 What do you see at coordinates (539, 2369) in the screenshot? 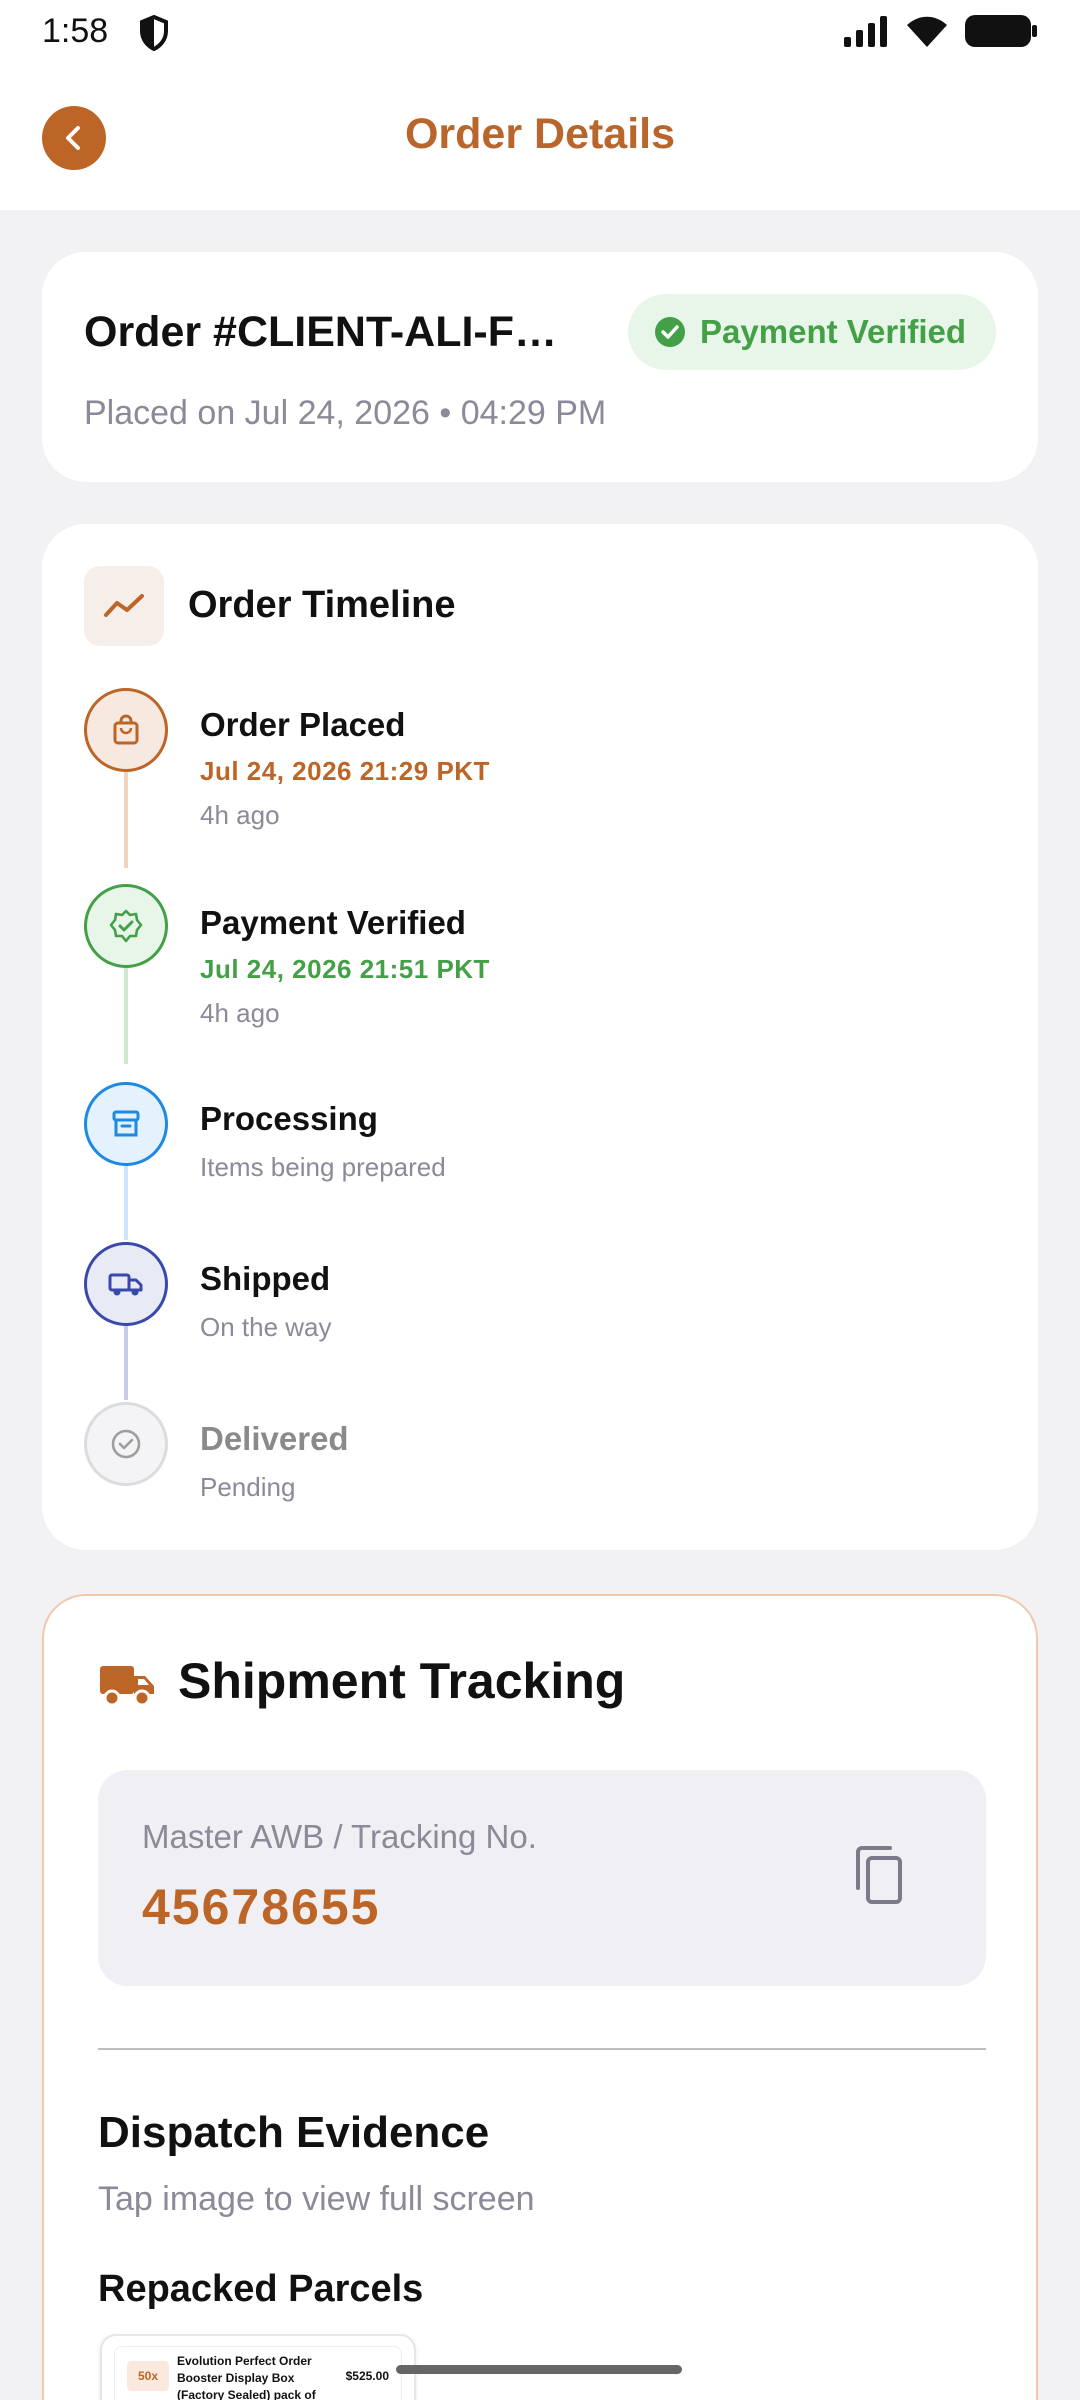
I see `home-indicator` at bounding box center [539, 2369].